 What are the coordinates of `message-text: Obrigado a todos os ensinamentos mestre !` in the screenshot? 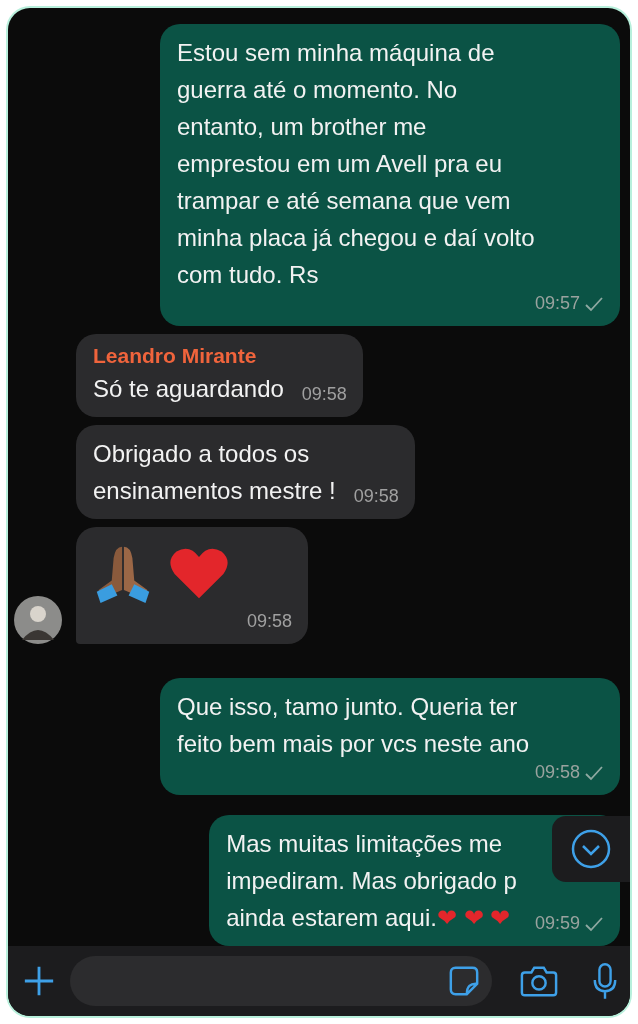 It's located at (214, 472).